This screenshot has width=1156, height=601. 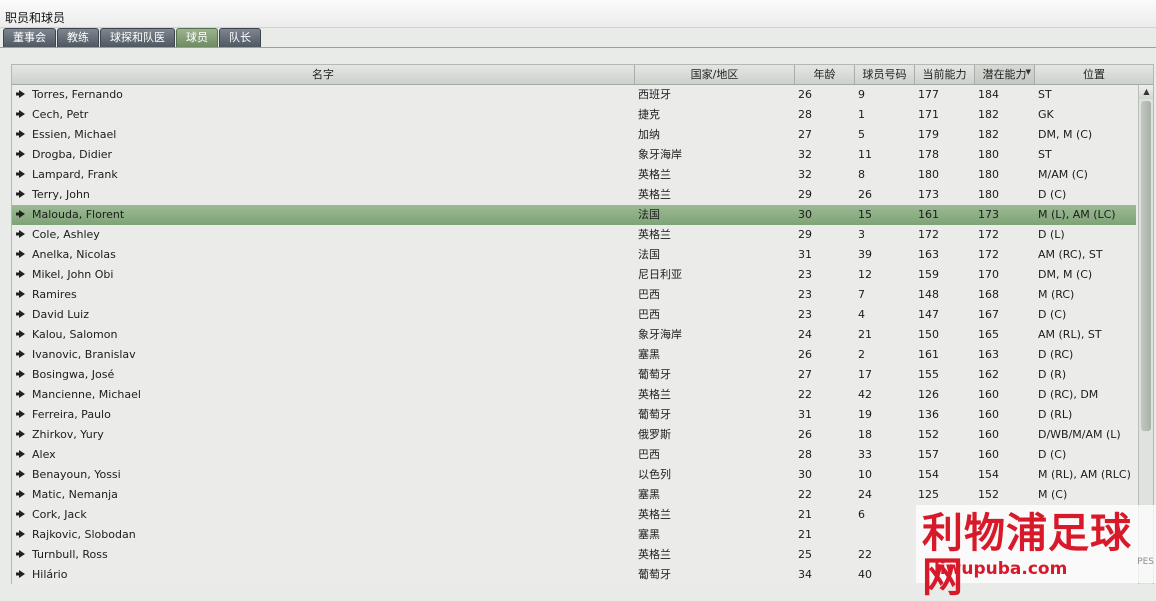 I want to click on player-position: M (C), so click(x=1053, y=494).